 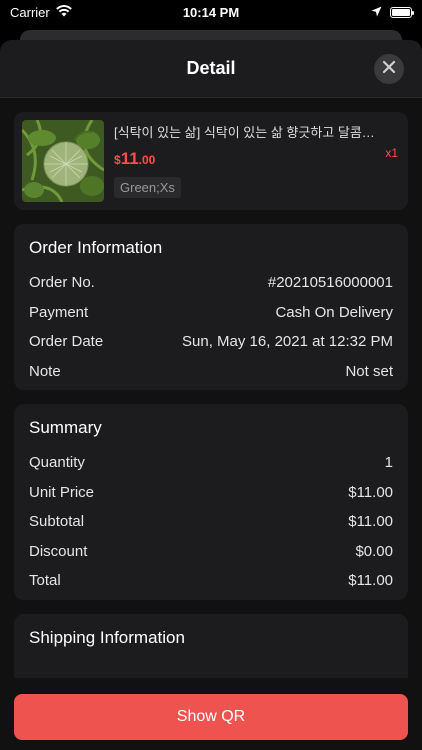 I want to click on product-image, so click(x=63, y=161).